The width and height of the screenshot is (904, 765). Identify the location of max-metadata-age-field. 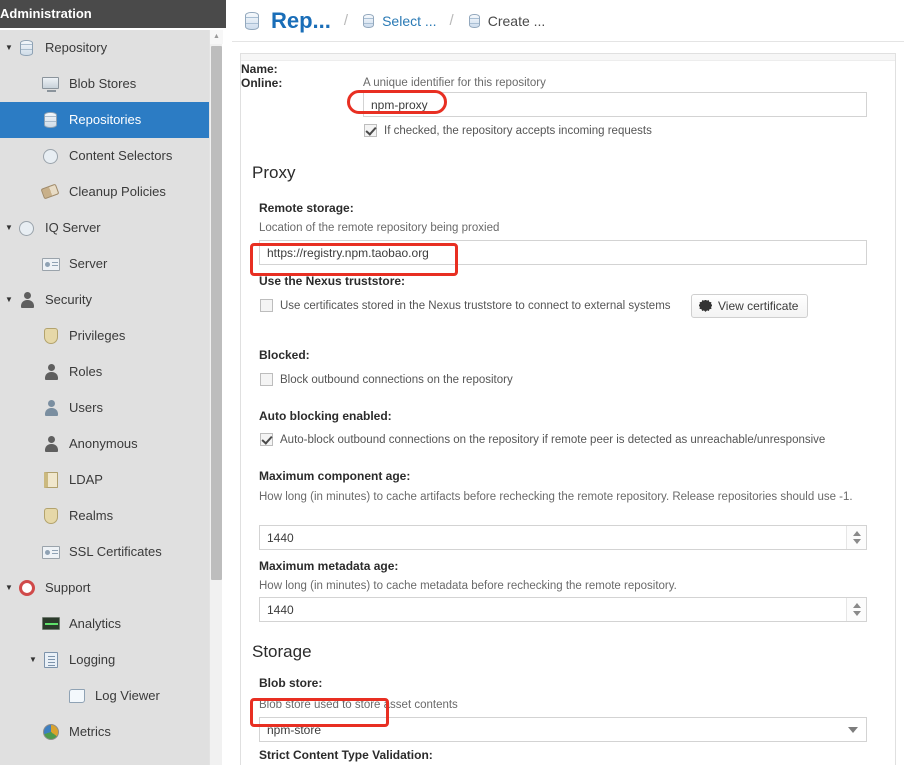
(563, 609).